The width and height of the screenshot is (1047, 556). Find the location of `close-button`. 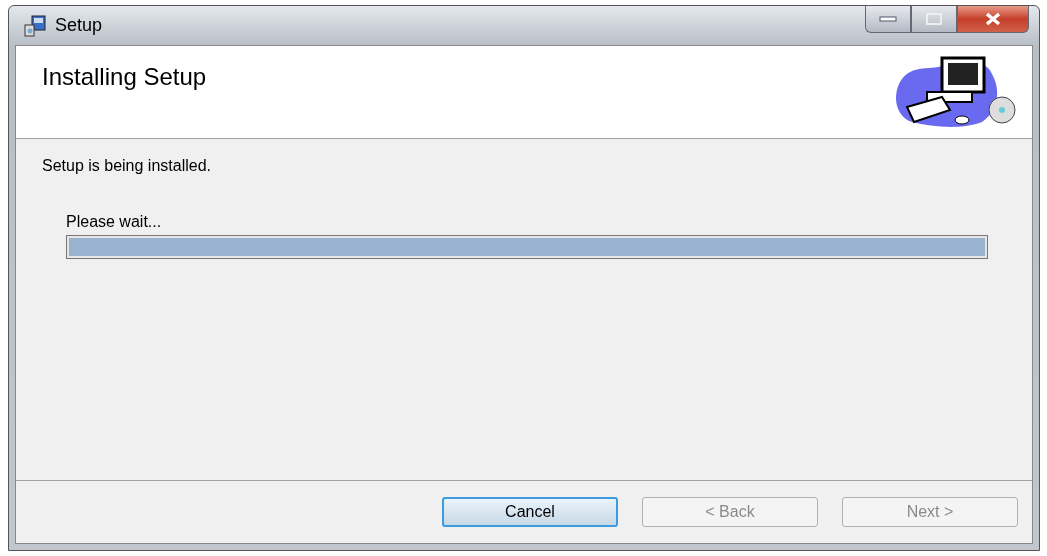

close-button is located at coordinates (993, 19).